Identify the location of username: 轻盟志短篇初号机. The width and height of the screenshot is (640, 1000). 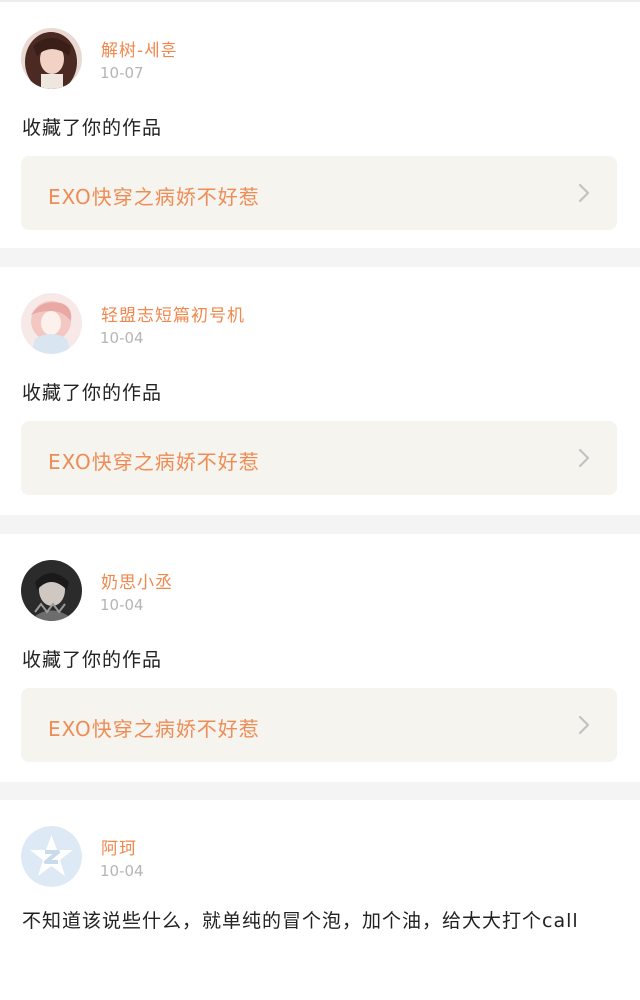
(173, 313).